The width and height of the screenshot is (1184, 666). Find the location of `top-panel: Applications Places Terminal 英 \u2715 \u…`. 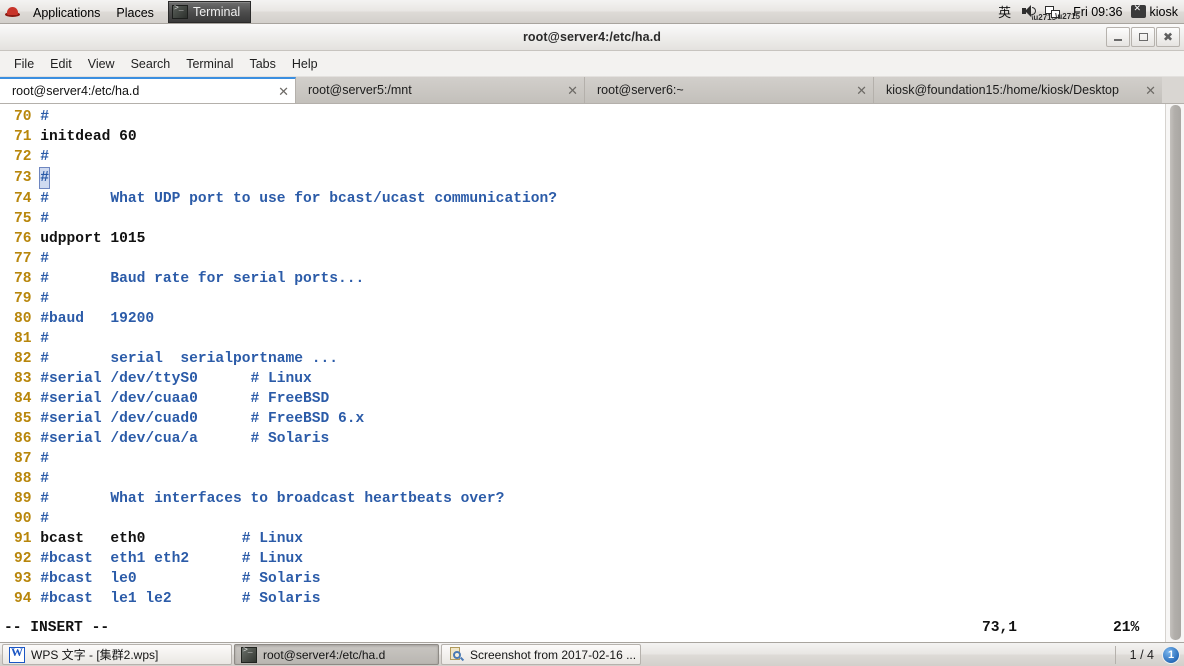

top-panel: Applications Places Terminal 英 \u2715 \u… is located at coordinates (592, 12).